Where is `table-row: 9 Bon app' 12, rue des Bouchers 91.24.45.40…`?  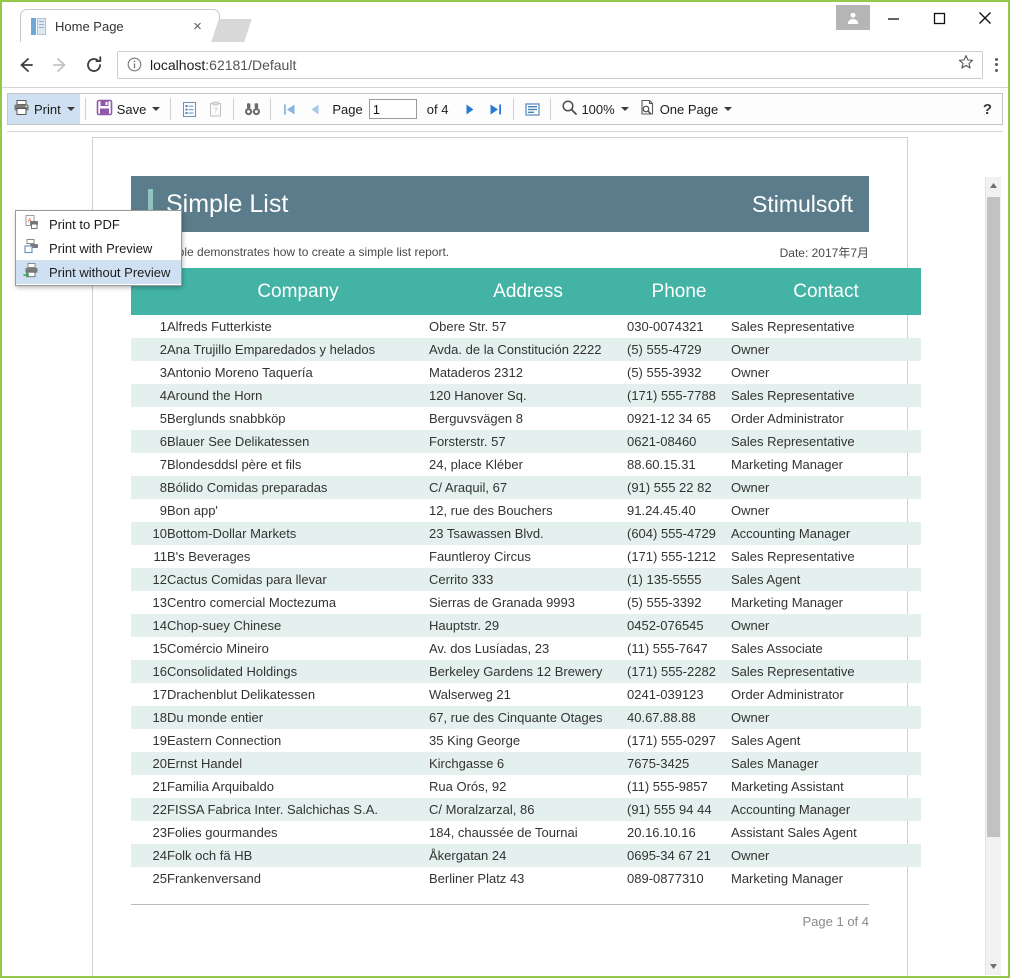 table-row: 9 Bon app' 12, rue des Bouchers 91.24.45.40… is located at coordinates (526, 510).